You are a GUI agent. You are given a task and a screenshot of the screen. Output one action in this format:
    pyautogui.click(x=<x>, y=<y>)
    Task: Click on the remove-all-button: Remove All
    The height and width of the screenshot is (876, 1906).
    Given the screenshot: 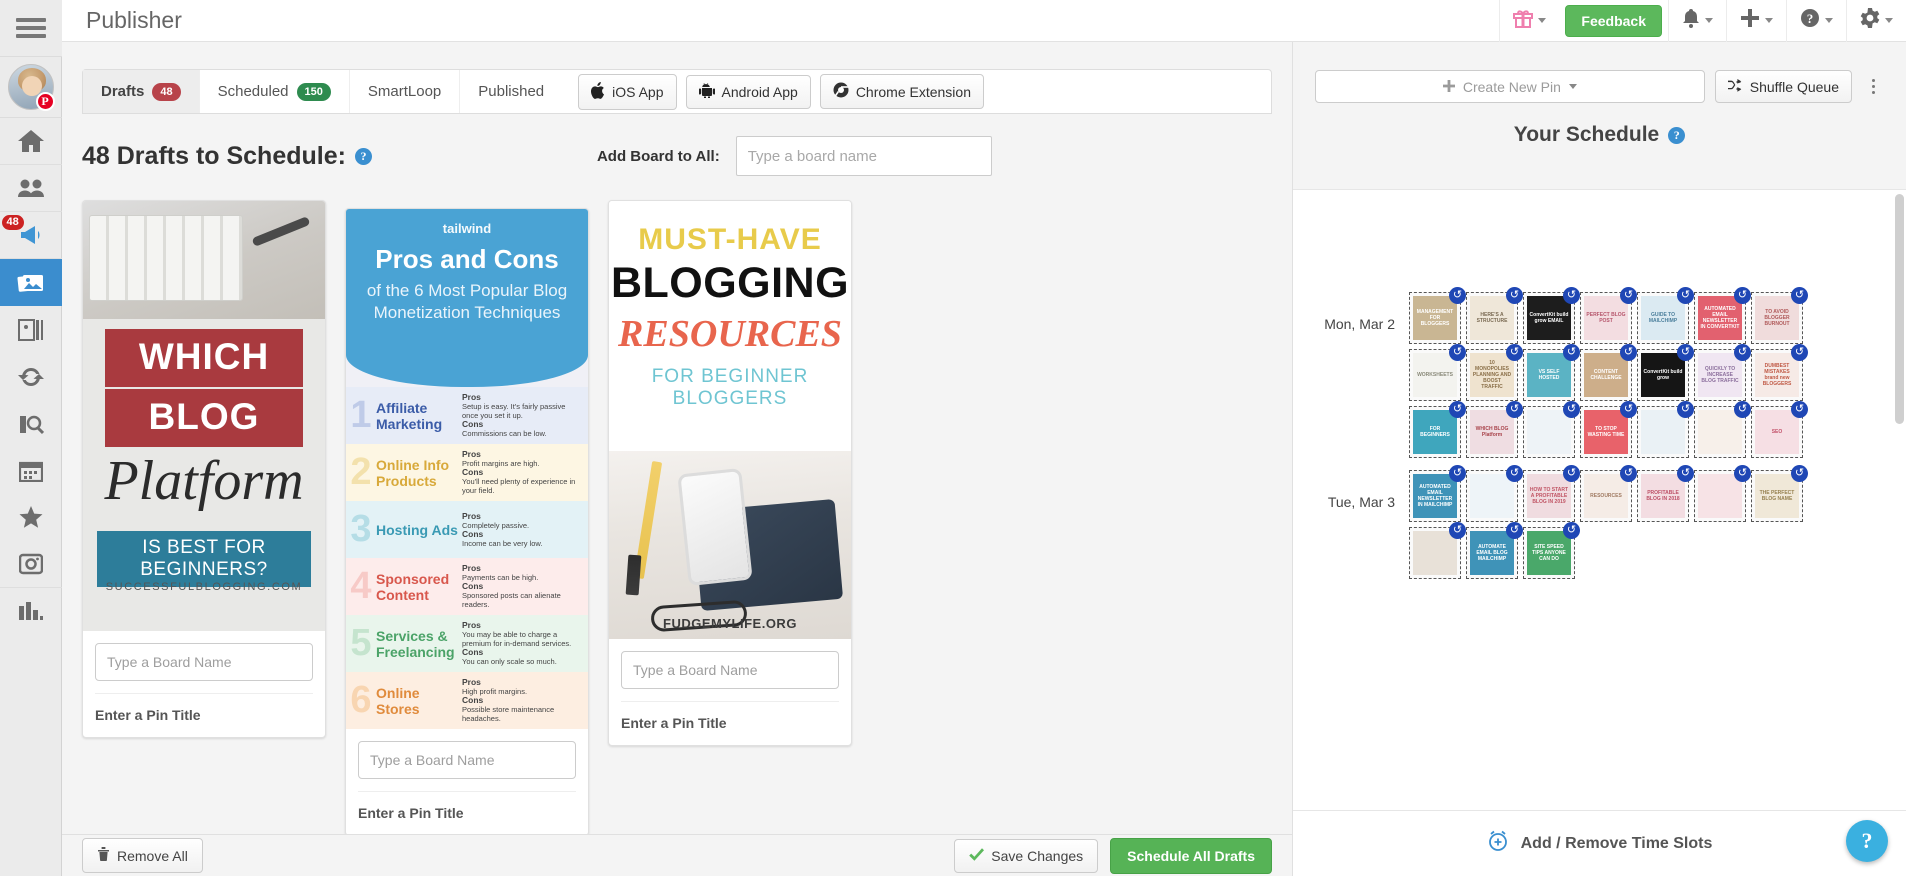 What is the action you would take?
    pyautogui.click(x=142, y=855)
    